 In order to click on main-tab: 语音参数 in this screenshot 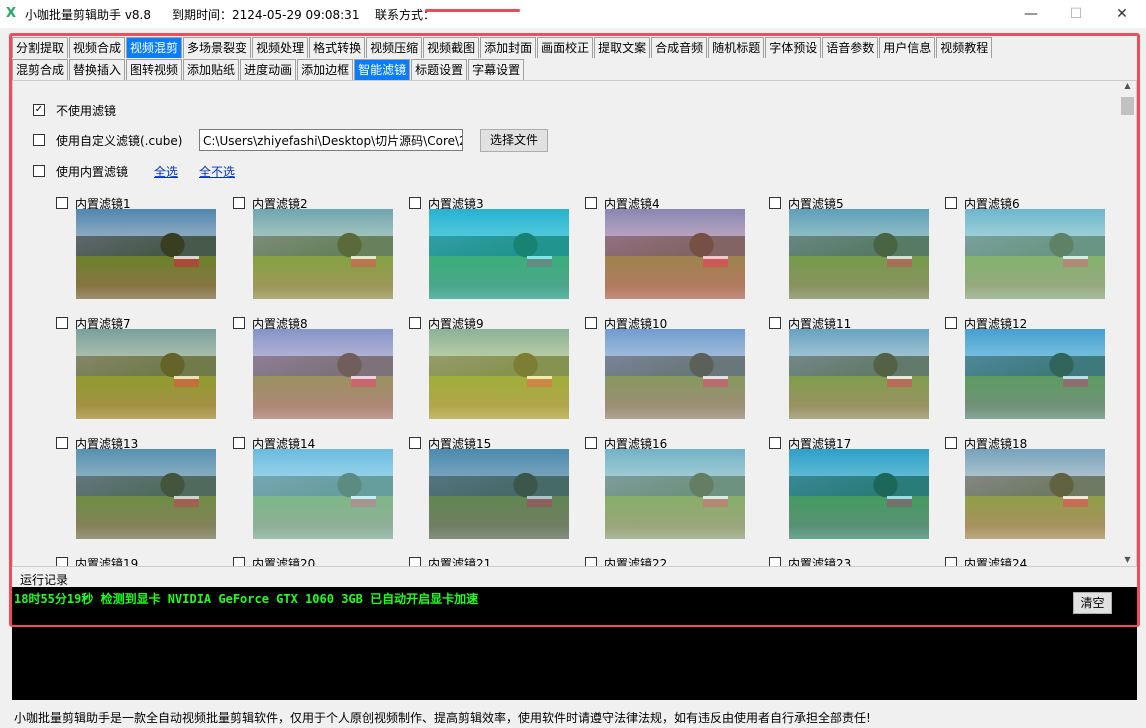, I will do `click(850, 47)`.